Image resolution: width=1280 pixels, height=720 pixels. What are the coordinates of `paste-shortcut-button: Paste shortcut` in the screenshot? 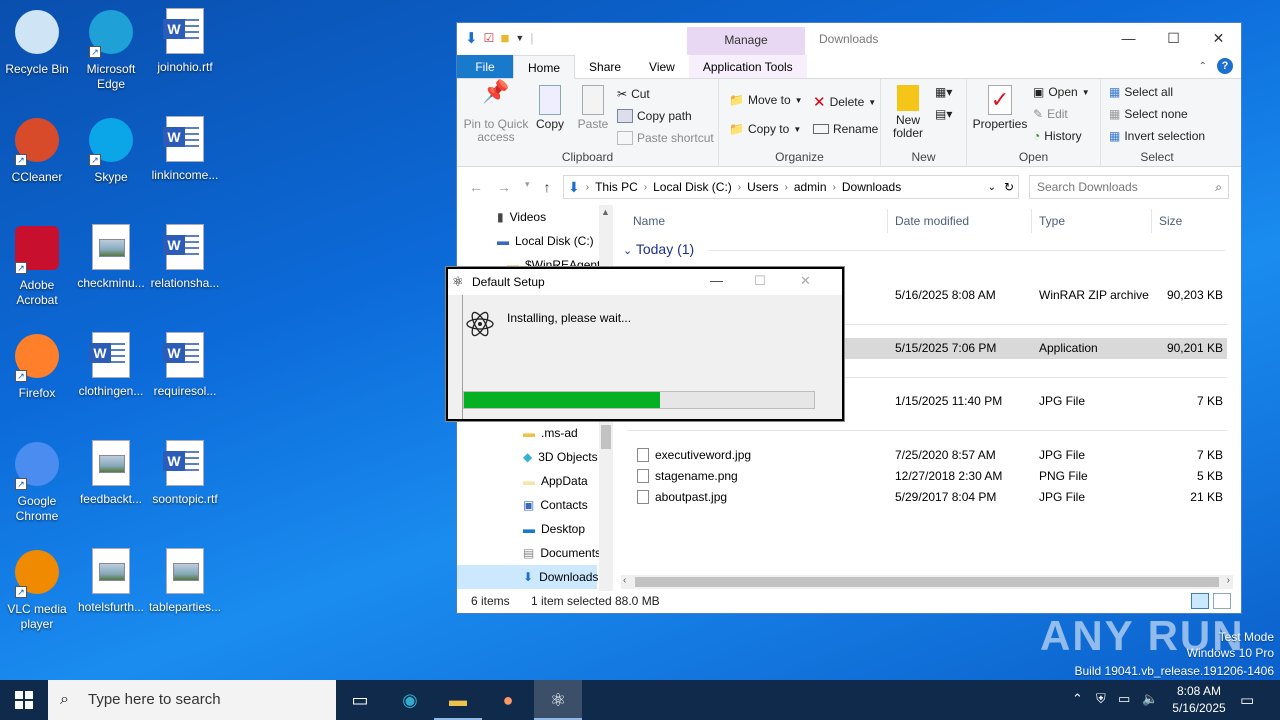 It's located at (665, 138).